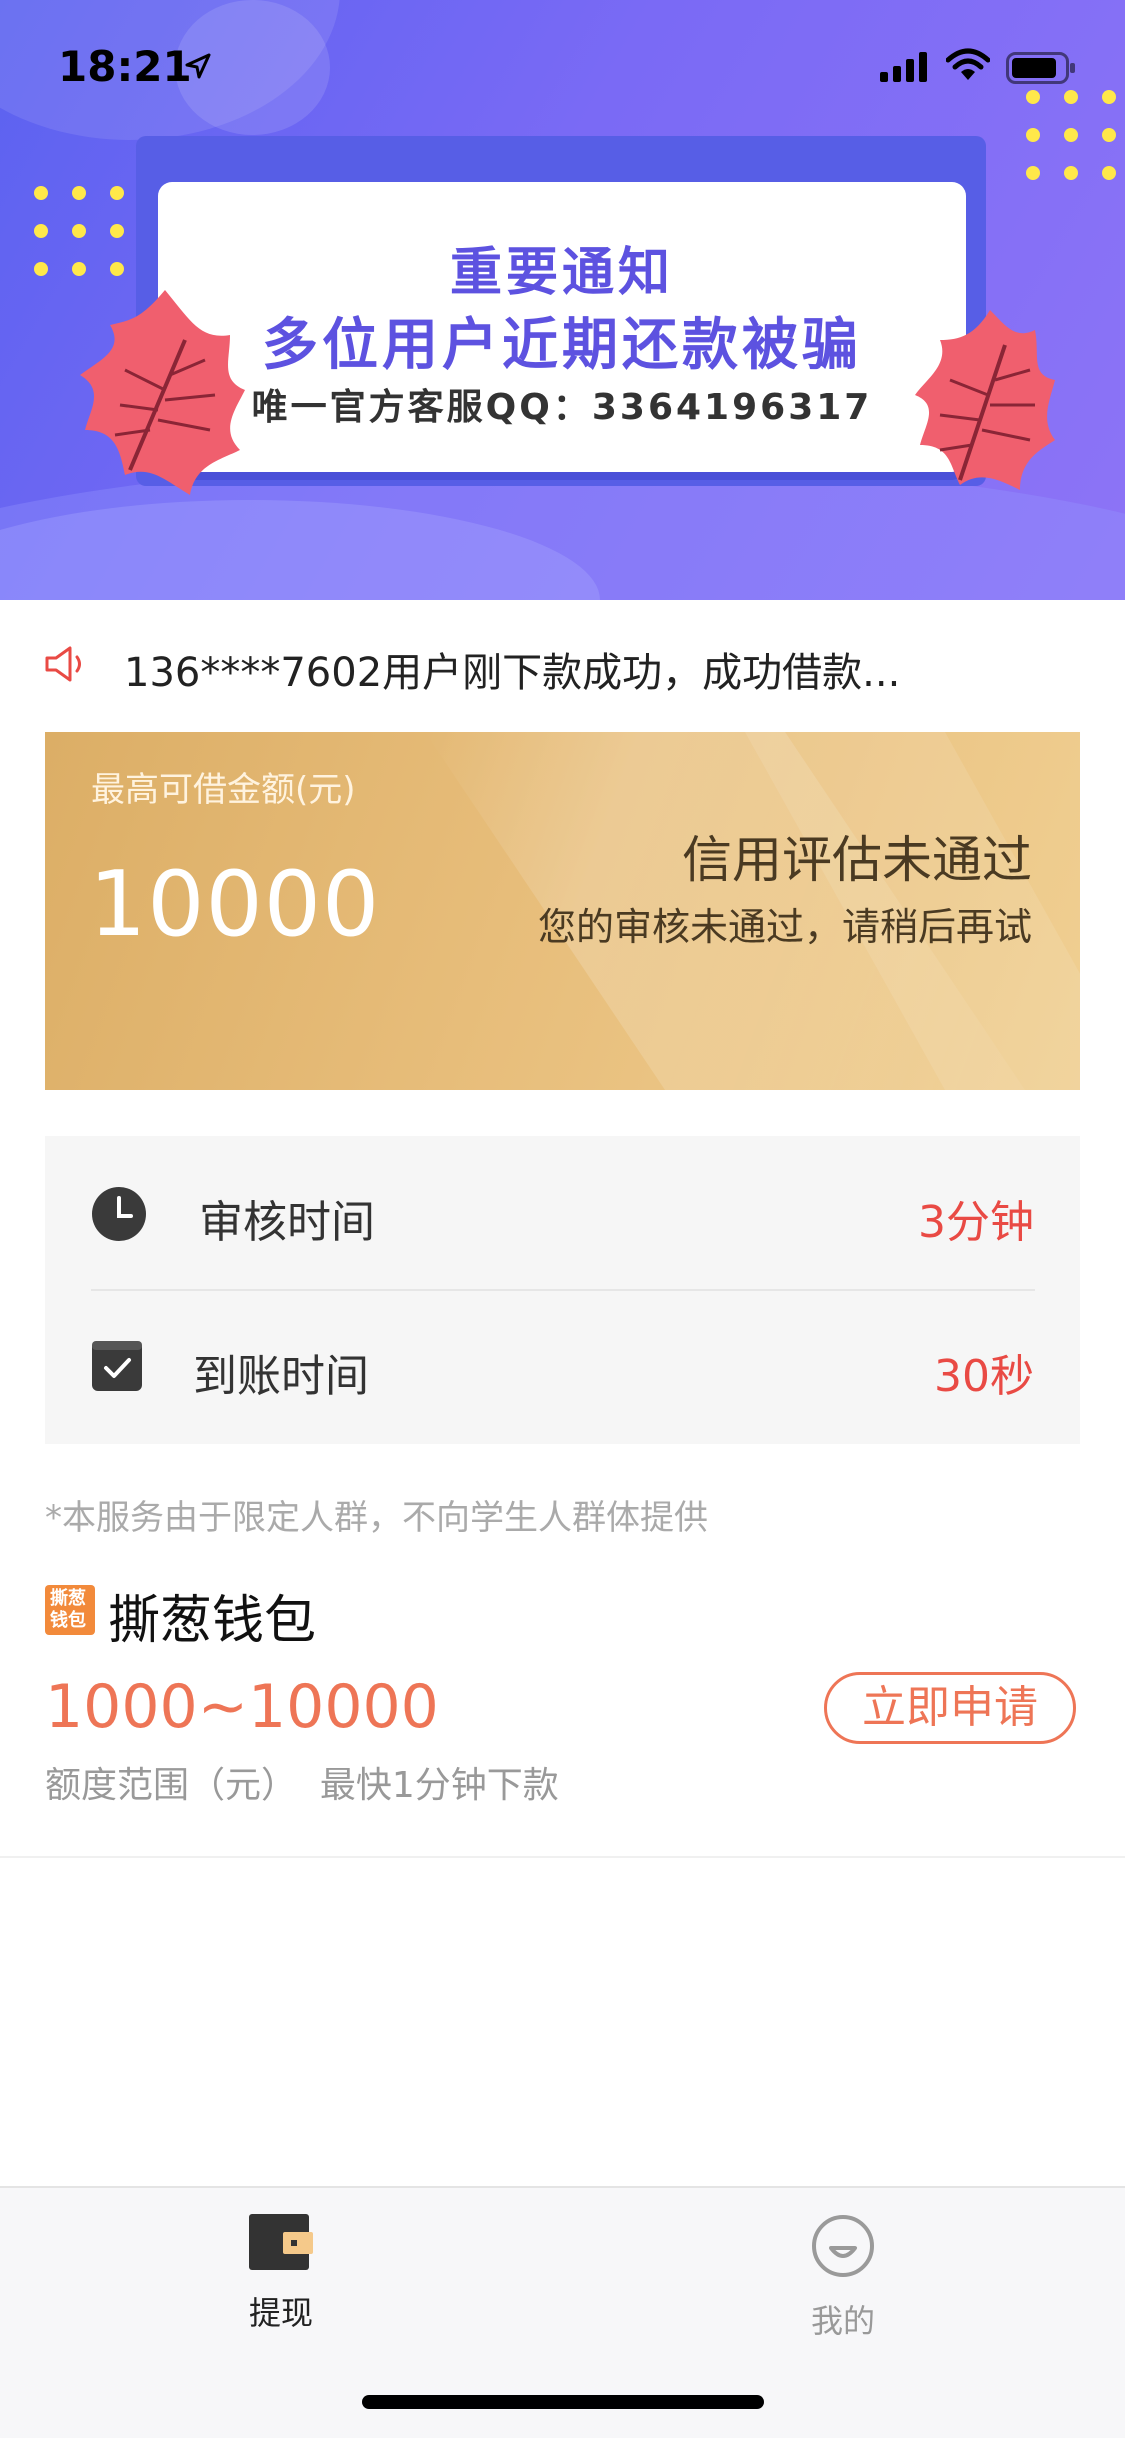 The image size is (1125, 2438). I want to click on tab-label: 提现, so click(280, 2313).